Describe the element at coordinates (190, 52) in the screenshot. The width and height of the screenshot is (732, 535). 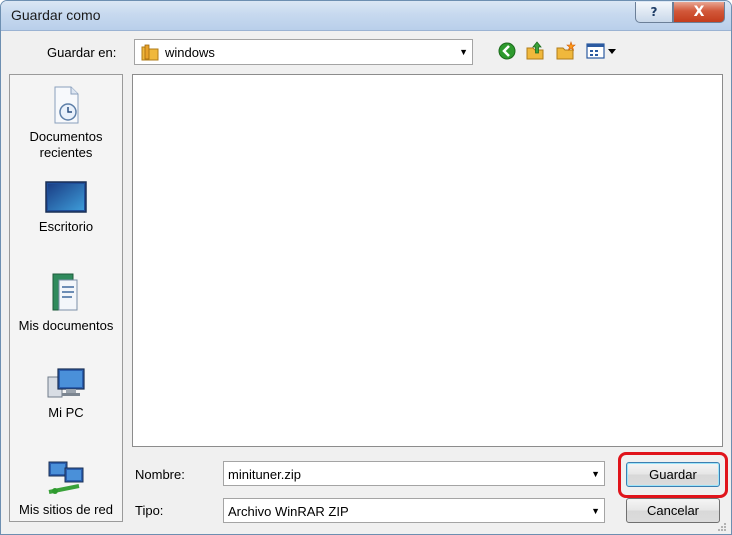
I see `location-value: windows` at that location.